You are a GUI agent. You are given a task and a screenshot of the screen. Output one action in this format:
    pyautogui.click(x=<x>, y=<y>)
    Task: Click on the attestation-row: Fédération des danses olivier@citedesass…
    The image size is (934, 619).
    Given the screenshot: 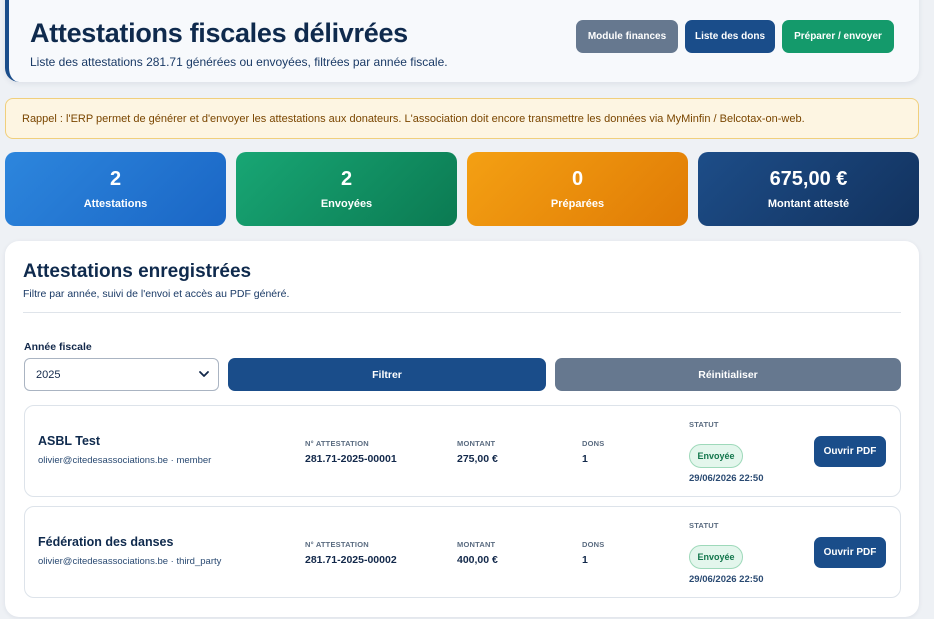 What is the action you would take?
    pyautogui.click(x=462, y=552)
    